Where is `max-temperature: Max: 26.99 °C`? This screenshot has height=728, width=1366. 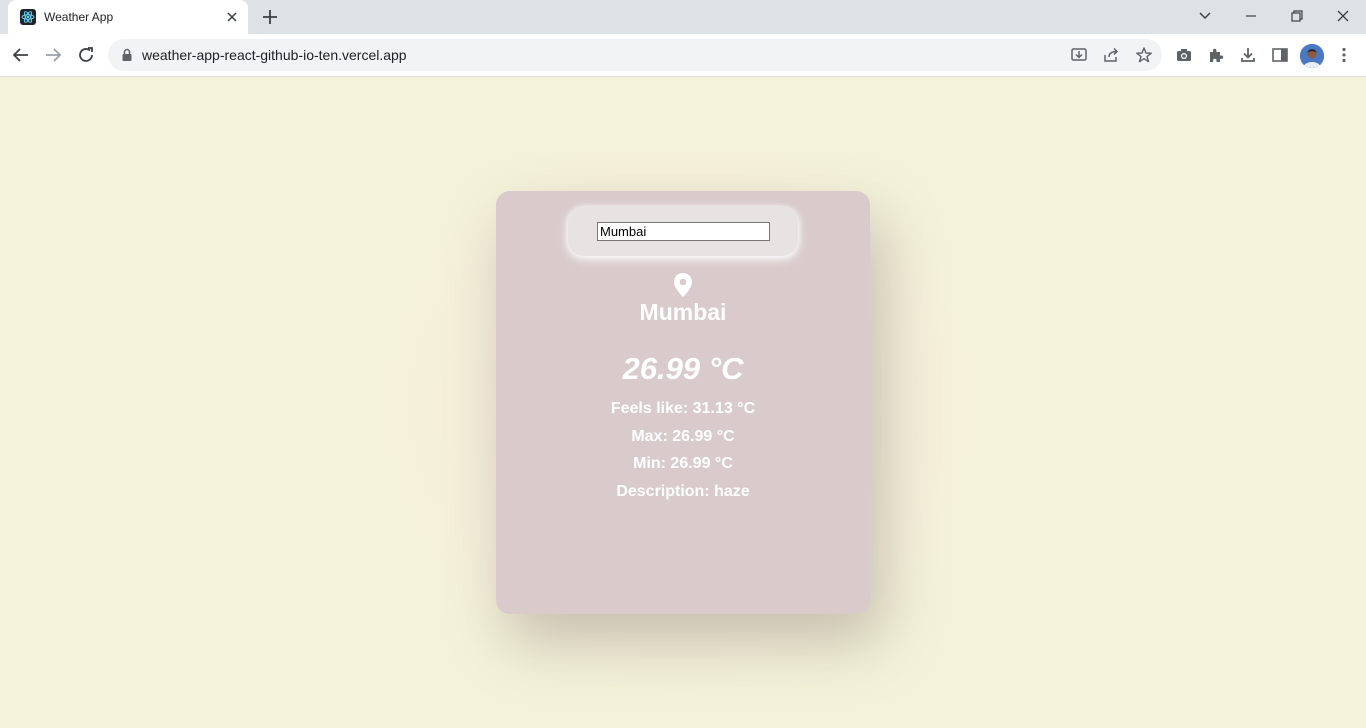 max-temperature: Max: 26.99 °C is located at coordinates (683, 436).